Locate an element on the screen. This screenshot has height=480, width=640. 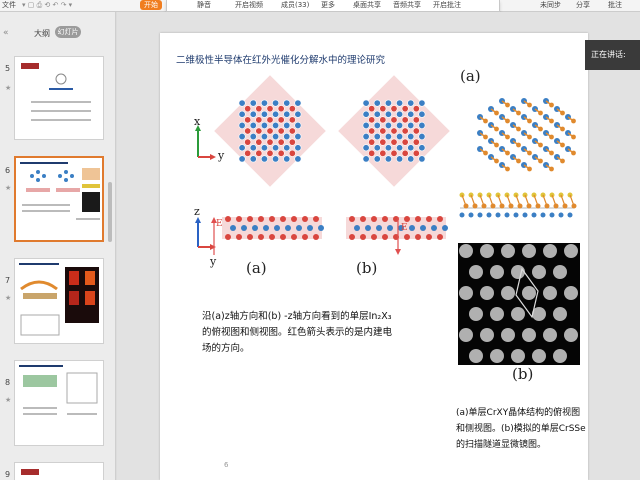
share-button: 分享 is located at coordinates (583, 5).